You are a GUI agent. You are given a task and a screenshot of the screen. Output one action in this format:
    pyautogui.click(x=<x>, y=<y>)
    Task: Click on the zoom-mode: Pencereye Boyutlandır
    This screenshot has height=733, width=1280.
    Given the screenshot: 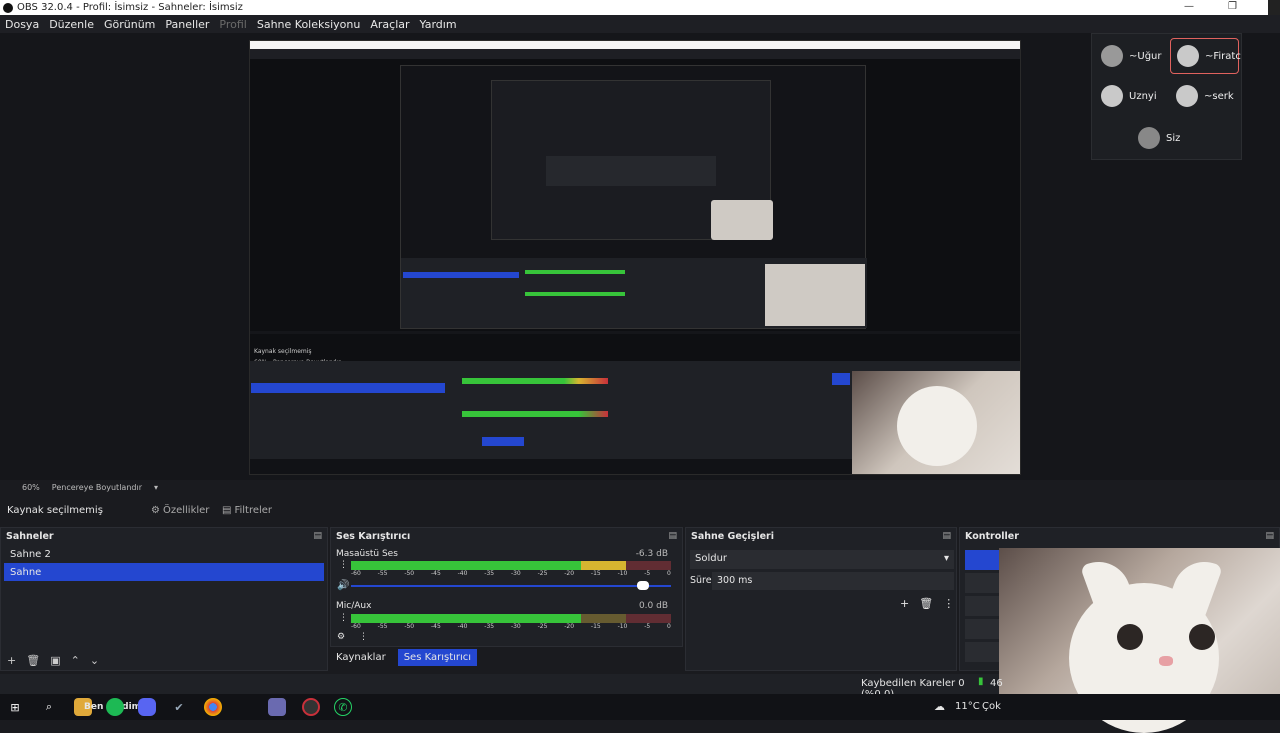 What is the action you would take?
    pyautogui.click(x=97, y=487)
    